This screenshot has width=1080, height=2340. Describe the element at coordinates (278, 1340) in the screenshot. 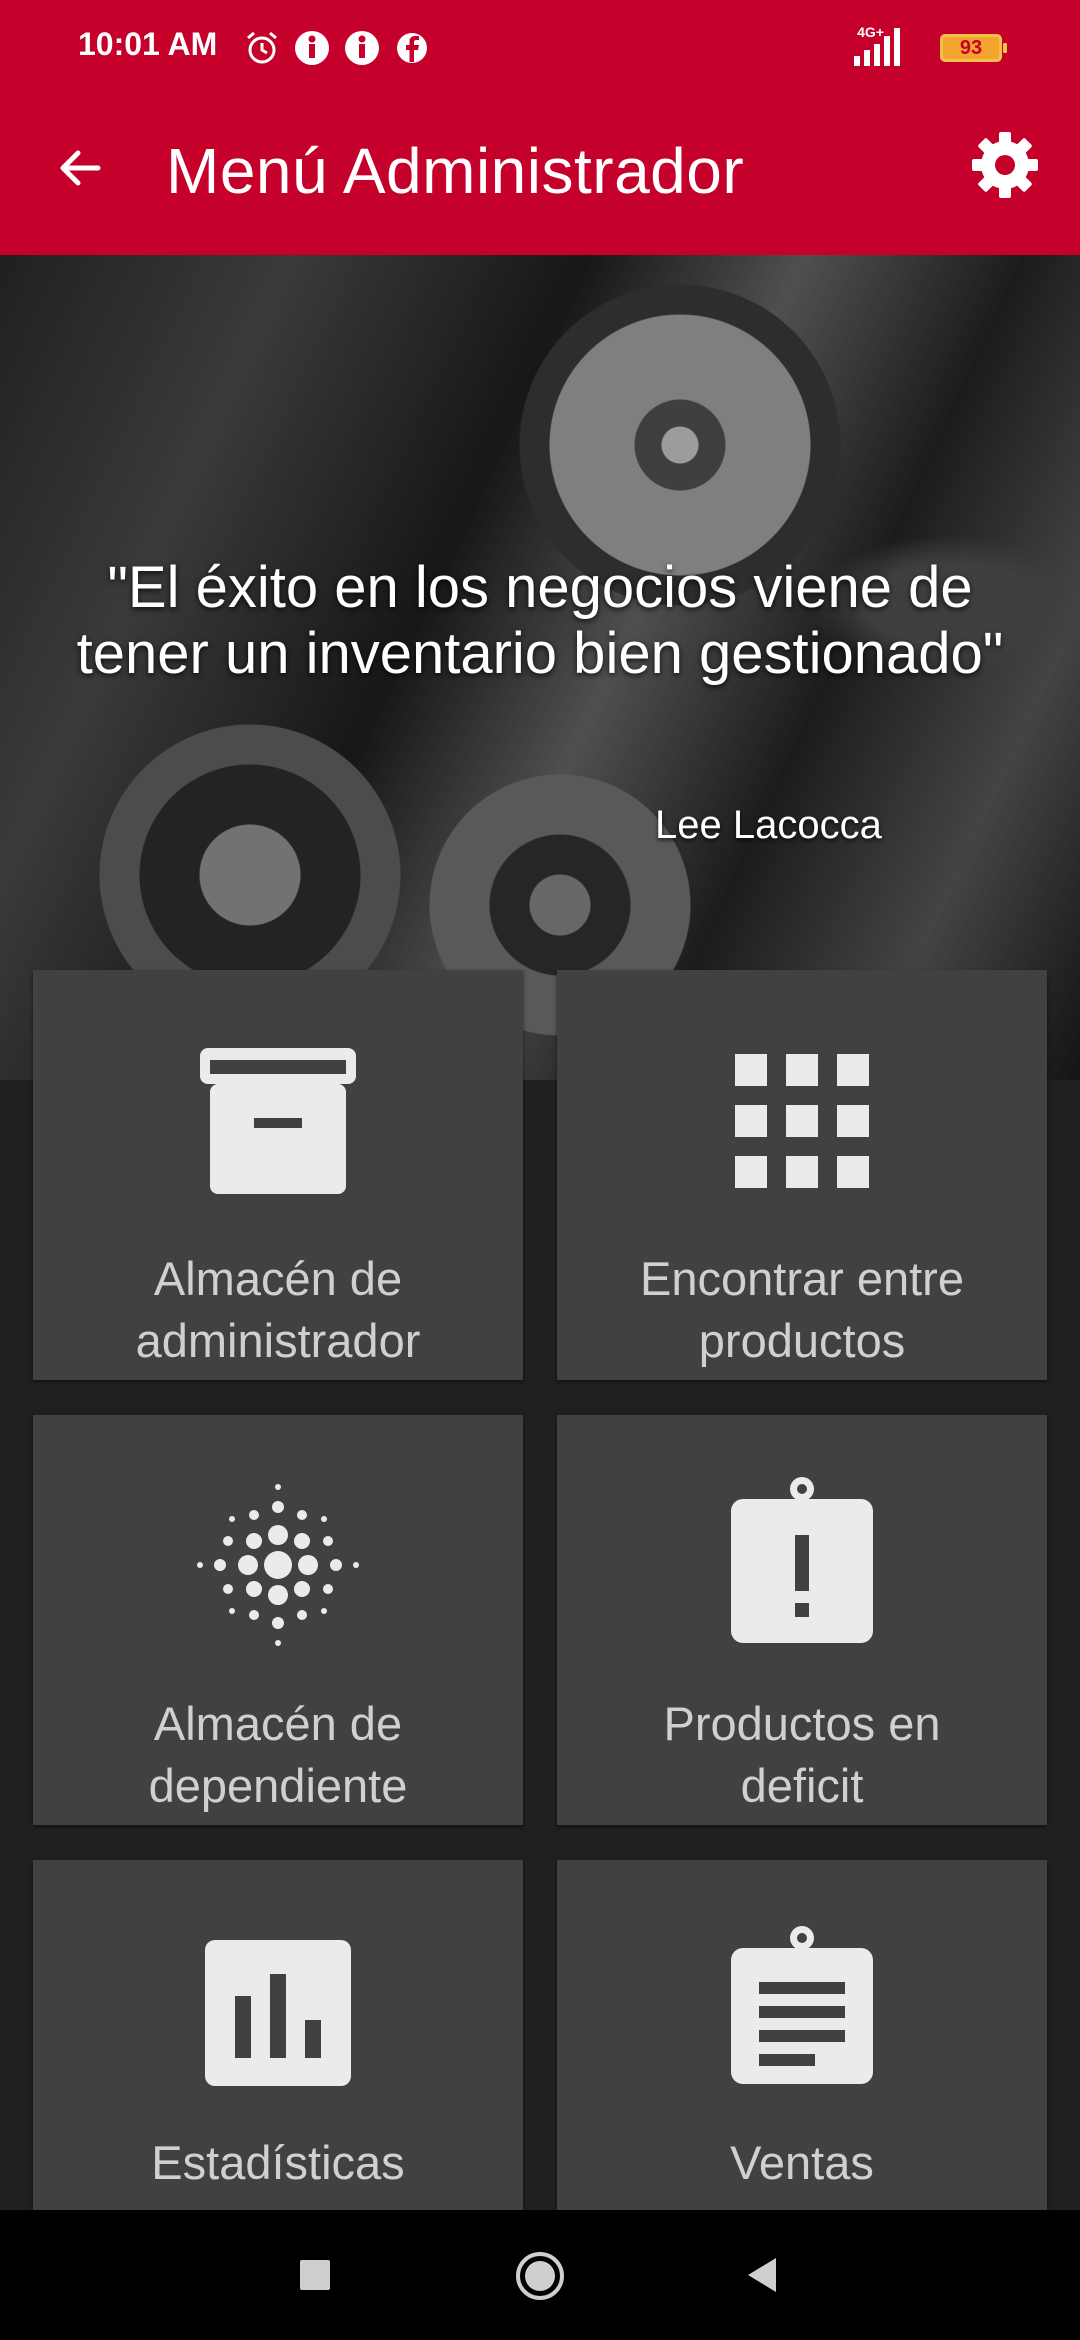

I see `menu-tile-label: administrador` at that location.